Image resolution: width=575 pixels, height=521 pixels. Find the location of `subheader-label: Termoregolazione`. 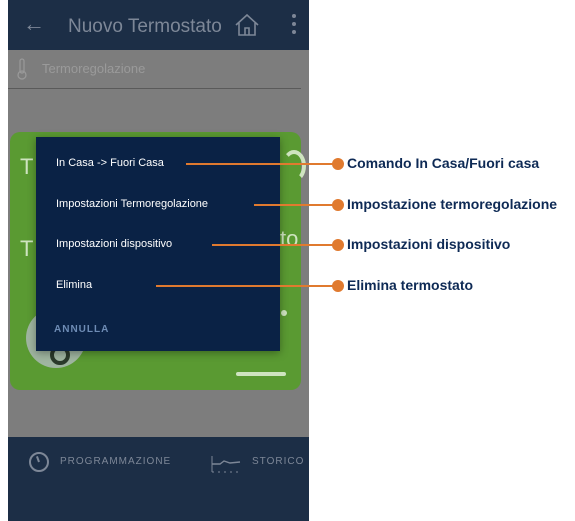

subheader-label: Termoregolazione is located at coordinates (94, 68).